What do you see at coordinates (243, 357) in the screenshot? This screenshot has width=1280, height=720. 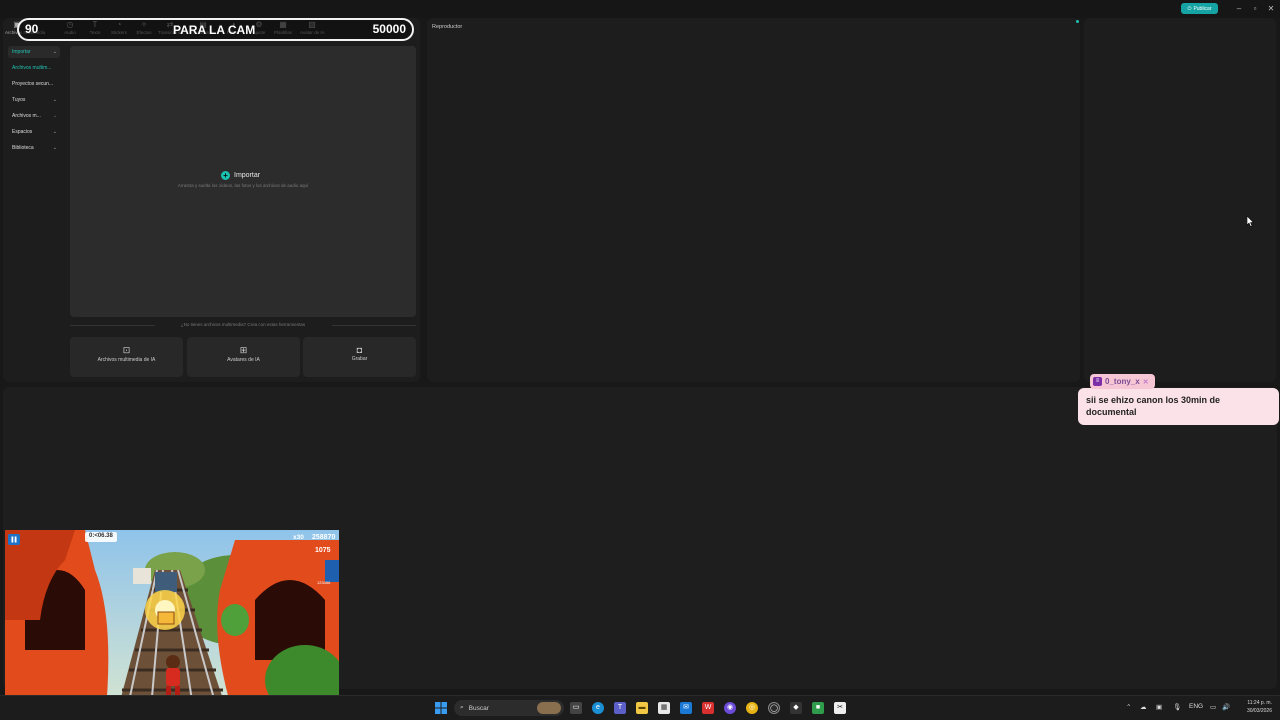 I see `ai-avatars-button: ⊞ Avatares de IA` at bounding box center [243, 357].